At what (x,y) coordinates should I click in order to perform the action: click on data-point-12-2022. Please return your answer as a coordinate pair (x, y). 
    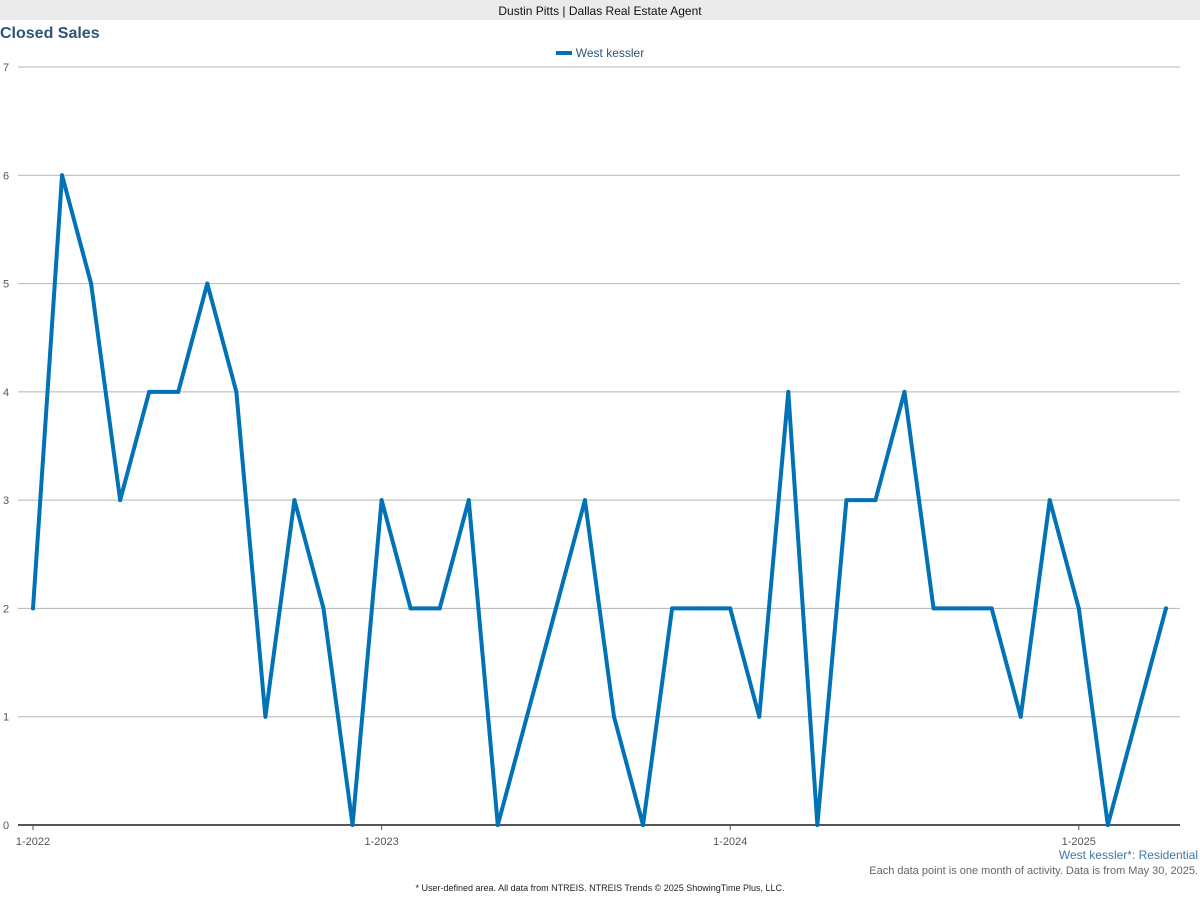
    Looking at the image, I should click on (352, 825).